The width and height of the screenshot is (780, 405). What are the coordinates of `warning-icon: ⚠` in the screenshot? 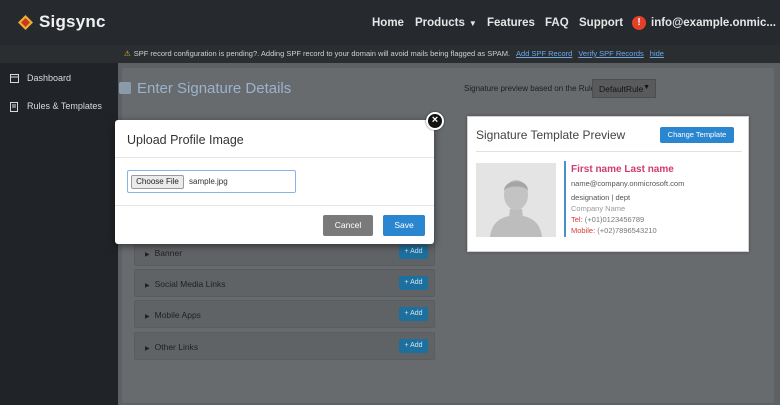 It's located at (127, 53).